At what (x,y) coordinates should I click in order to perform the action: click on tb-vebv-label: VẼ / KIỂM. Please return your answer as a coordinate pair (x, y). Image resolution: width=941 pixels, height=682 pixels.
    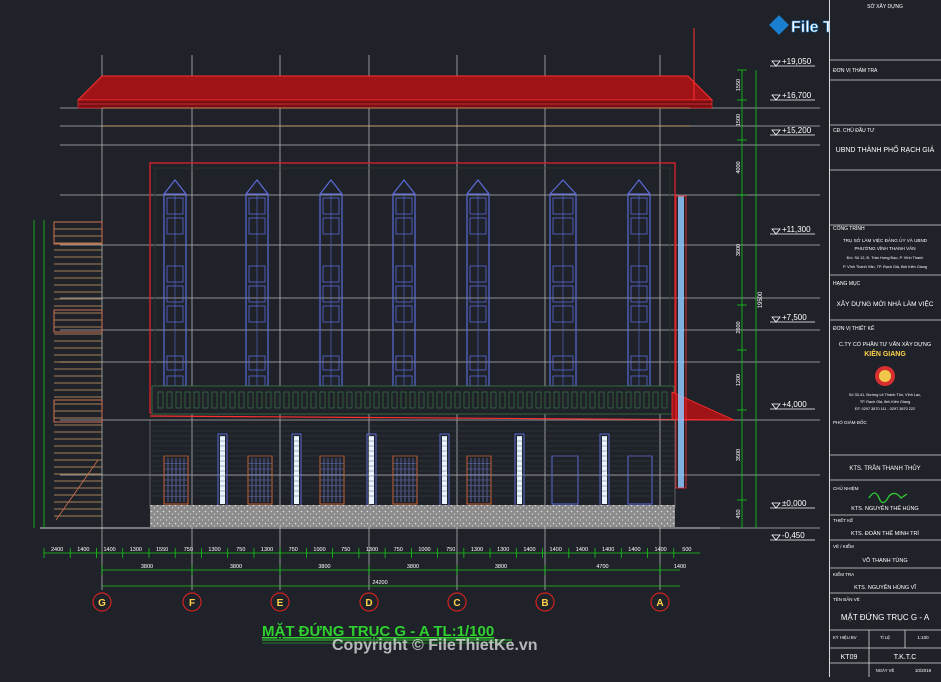
    Looking at the image, I should click on (843, 546).